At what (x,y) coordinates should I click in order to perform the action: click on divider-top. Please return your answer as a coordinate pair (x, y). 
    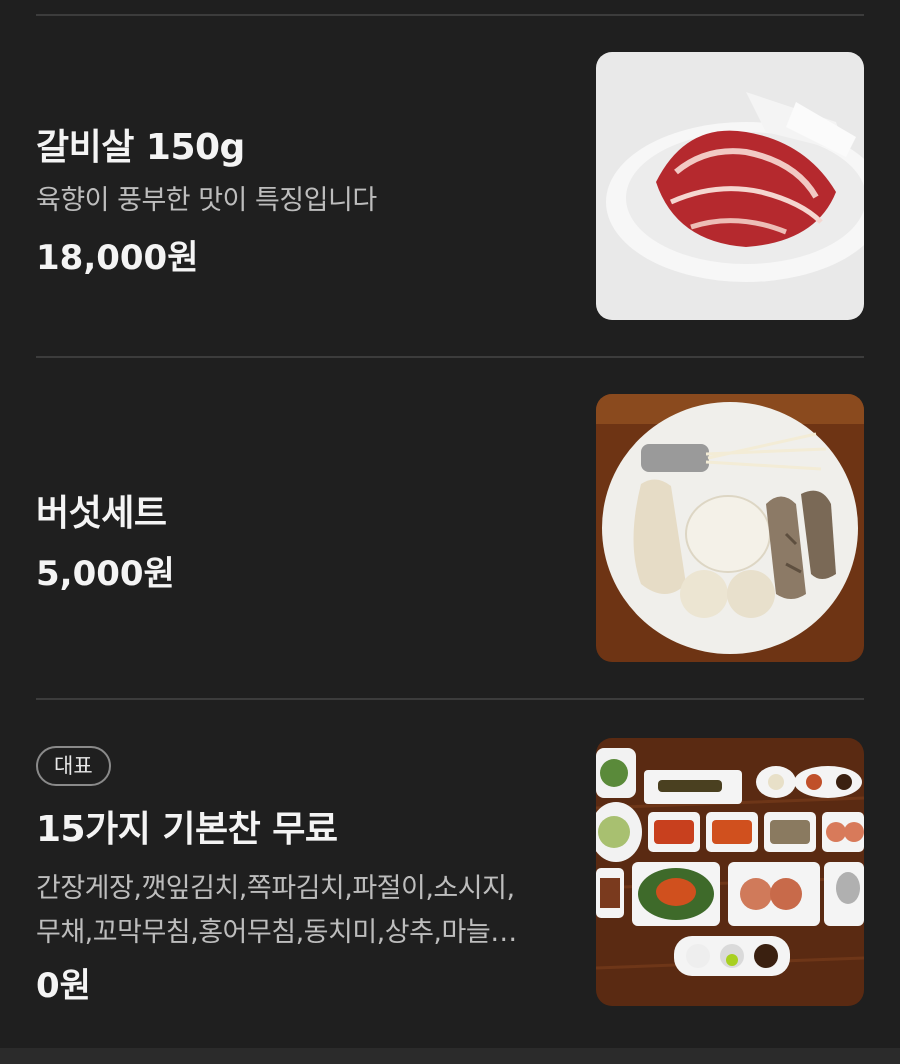
    Looking at the image, I should click on (450, 15).